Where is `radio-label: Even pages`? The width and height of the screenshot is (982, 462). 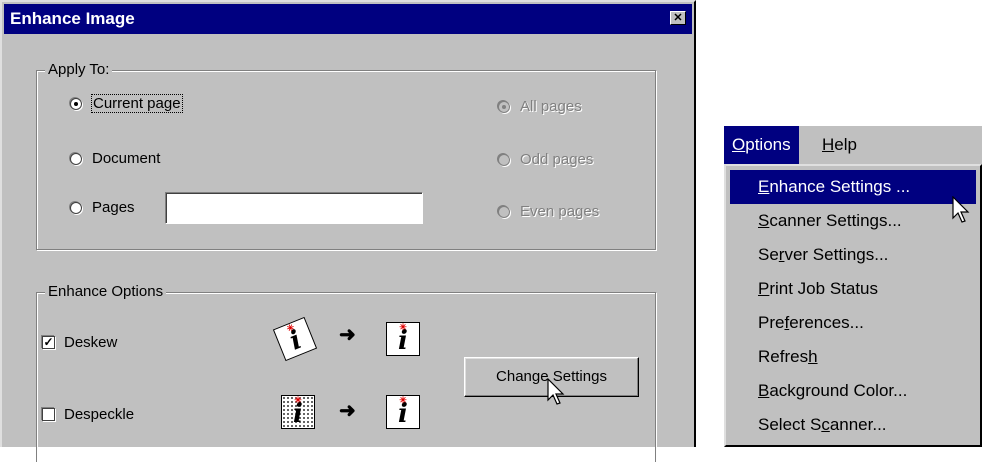 radio-label: Even pages is located at coordinates (560, 211).